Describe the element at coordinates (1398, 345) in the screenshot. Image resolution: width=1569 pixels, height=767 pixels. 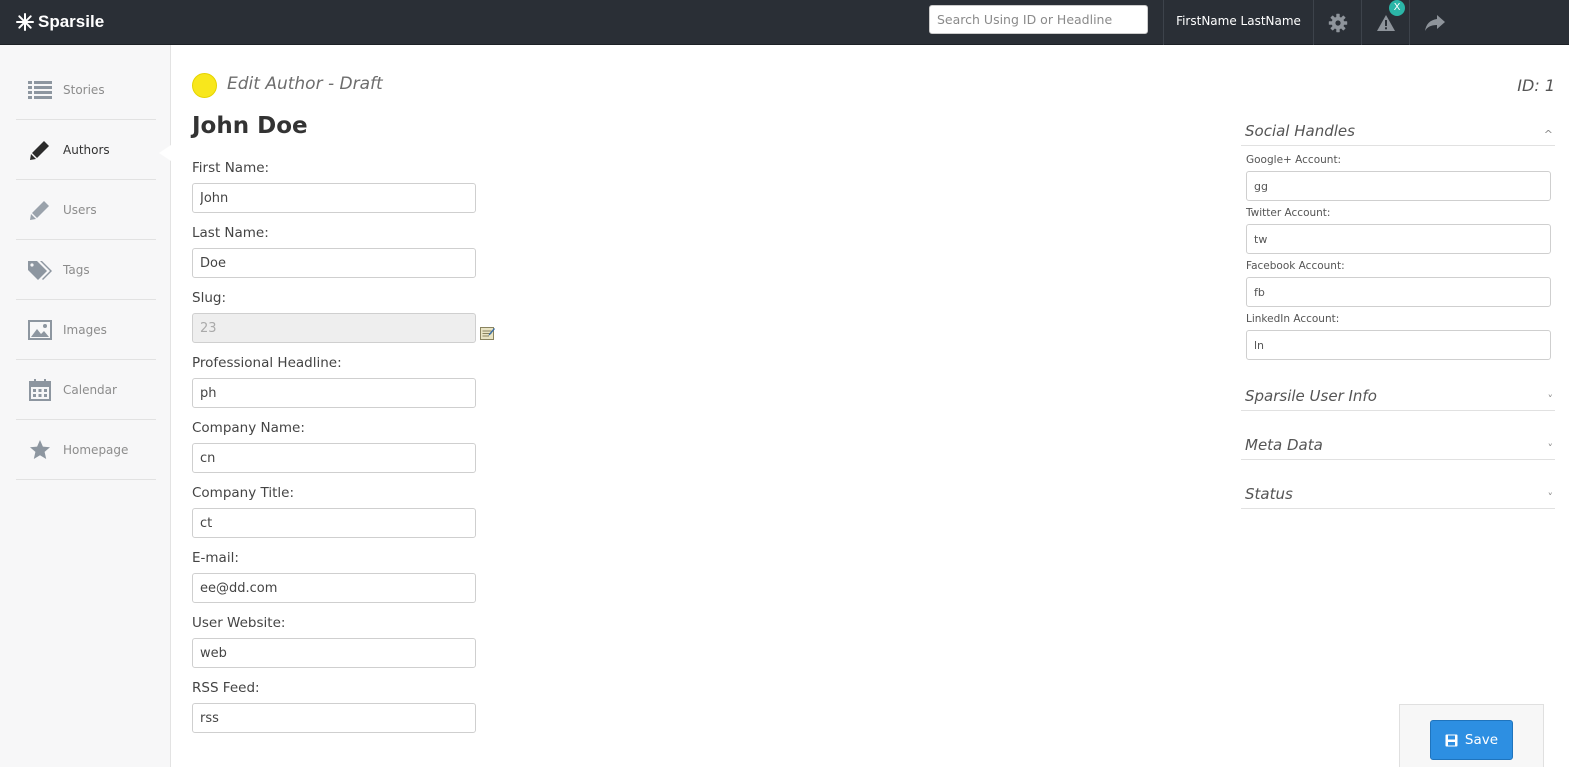
I see `linkedin-account-input` at that location.